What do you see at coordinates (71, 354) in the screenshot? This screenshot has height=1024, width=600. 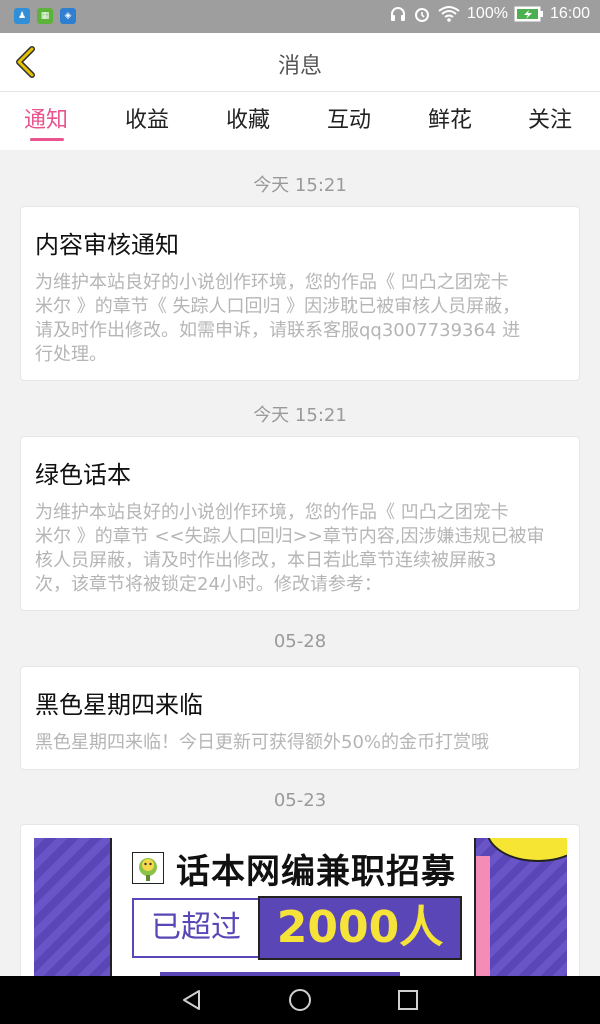 I see `message-body-line: 行处理。` at bounding box center [71, 354].